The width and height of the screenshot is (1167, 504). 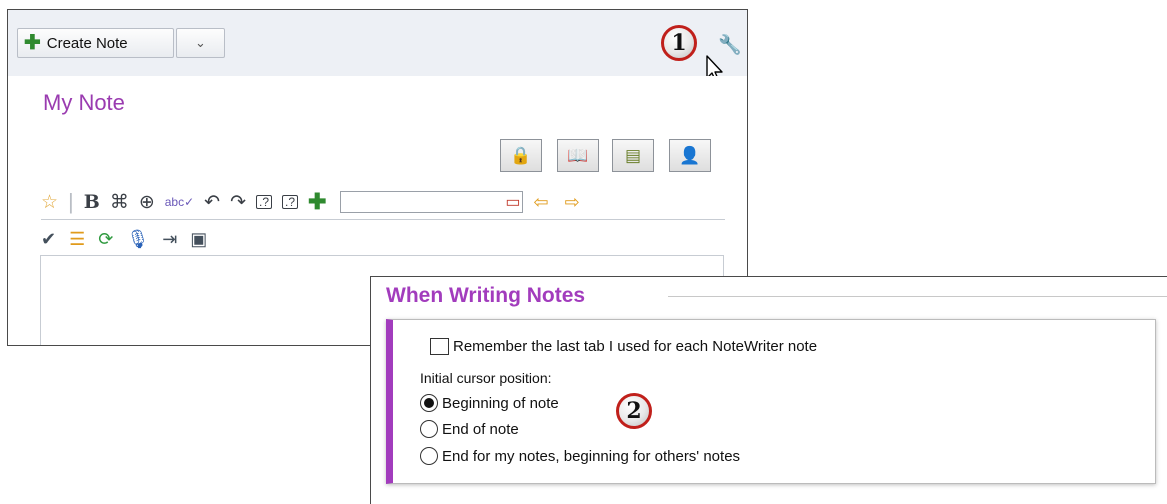 I want to click on user-button: 👤, so click(x=690, y=155).